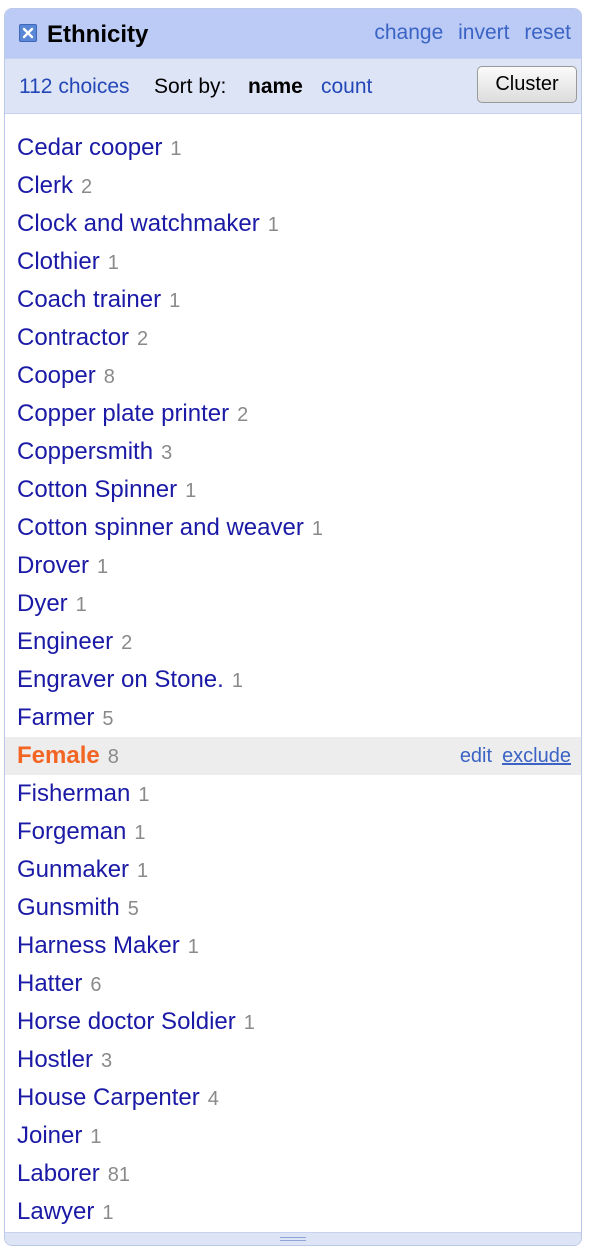  What do you see at coordinates (293, 832) in the screenshot?
I see `choice-row: Forgeman 1` at bounding box center [293, 832].